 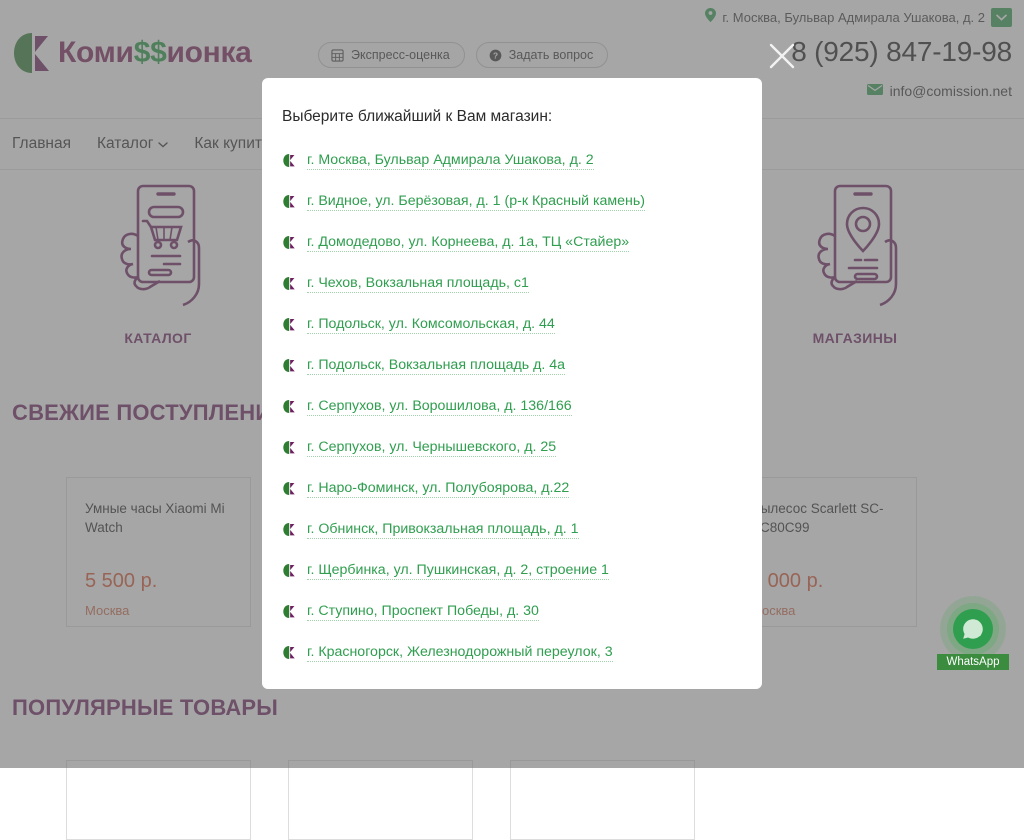 I want to click on shop-list-item: г. Подольск, ул. Комсомольская, д. 44, so click(x=512, y=324).